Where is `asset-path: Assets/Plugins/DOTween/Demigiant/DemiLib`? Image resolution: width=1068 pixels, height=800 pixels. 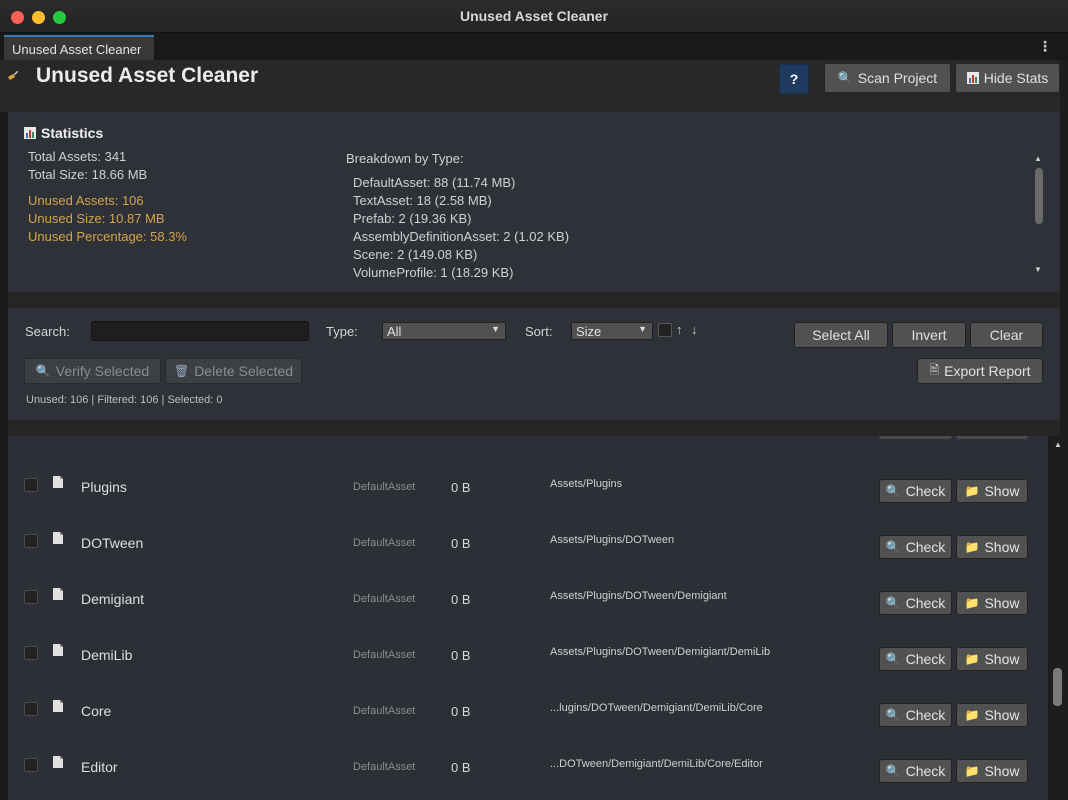 asset-path: Assets/Plugins/DOTween/Demigiant/DemiLib is located at coordinates (660, 652).